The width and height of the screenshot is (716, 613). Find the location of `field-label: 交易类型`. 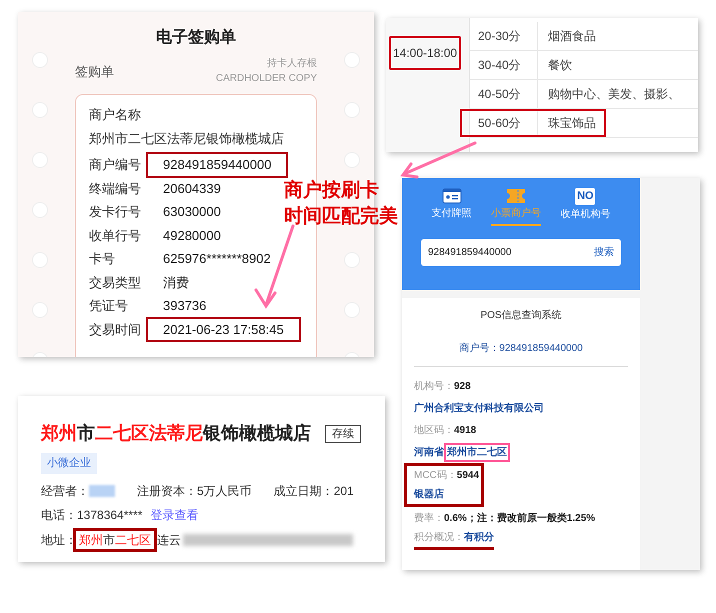

field-label: 交易类型 is located at coordinates (115, 283).